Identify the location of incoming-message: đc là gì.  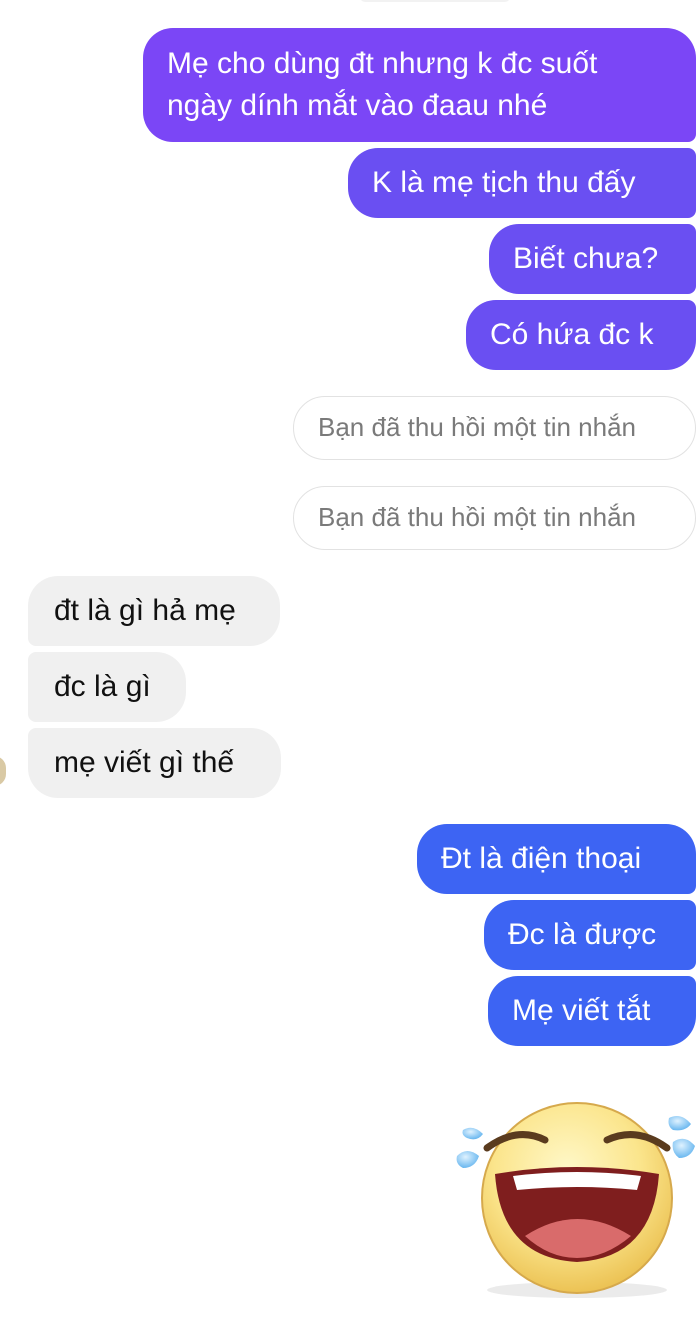
(107, 687).